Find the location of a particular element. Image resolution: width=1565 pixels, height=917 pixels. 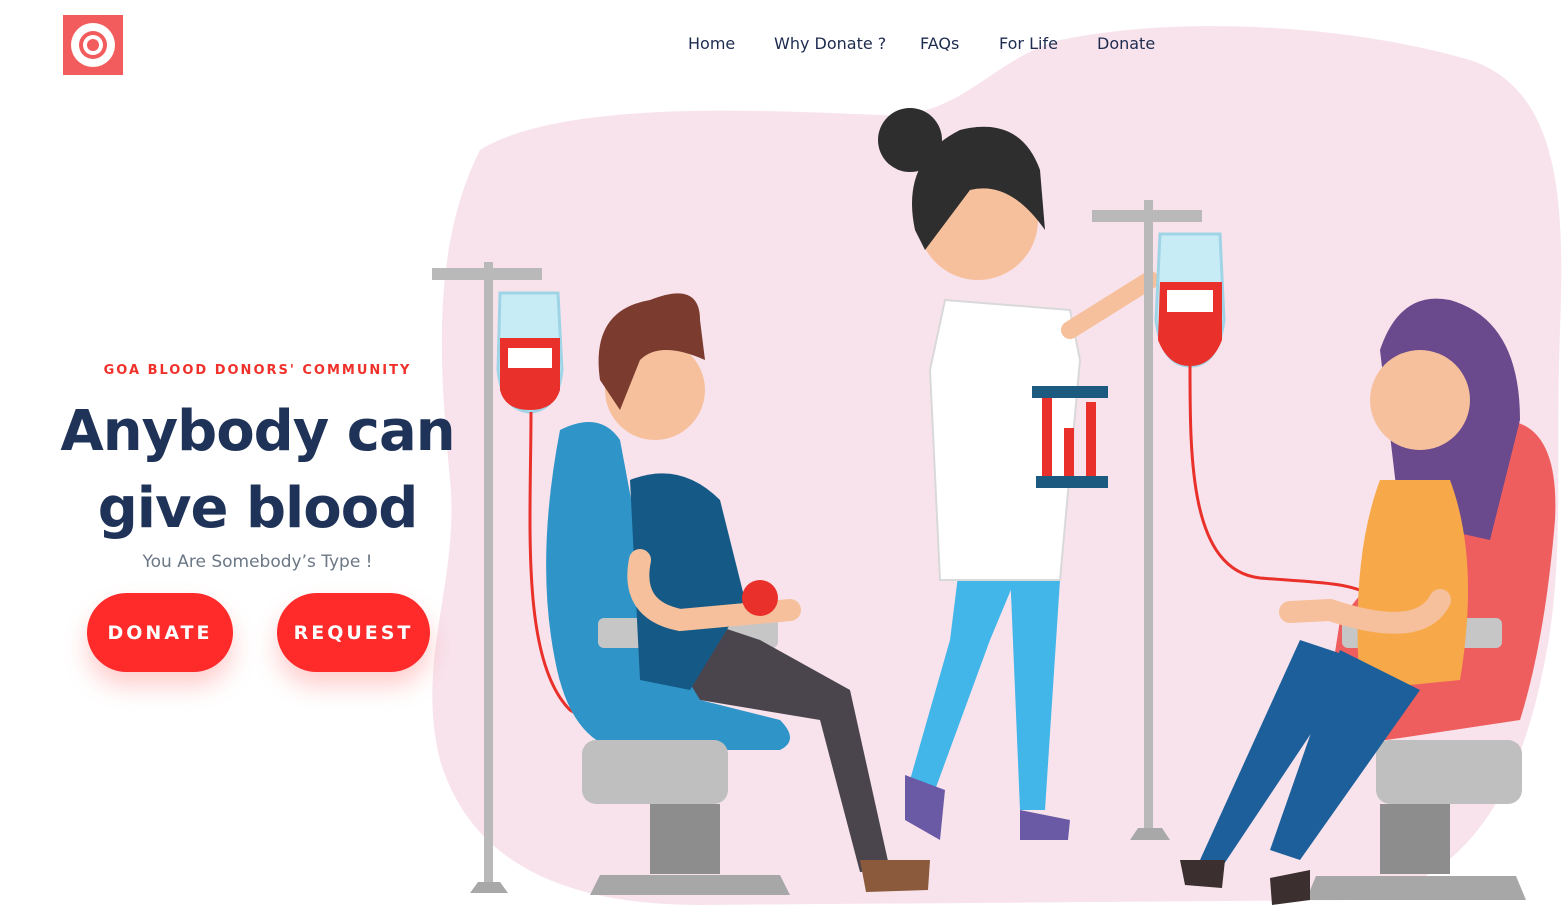

request-button: REQUEST is located at coordinates (353, 632).